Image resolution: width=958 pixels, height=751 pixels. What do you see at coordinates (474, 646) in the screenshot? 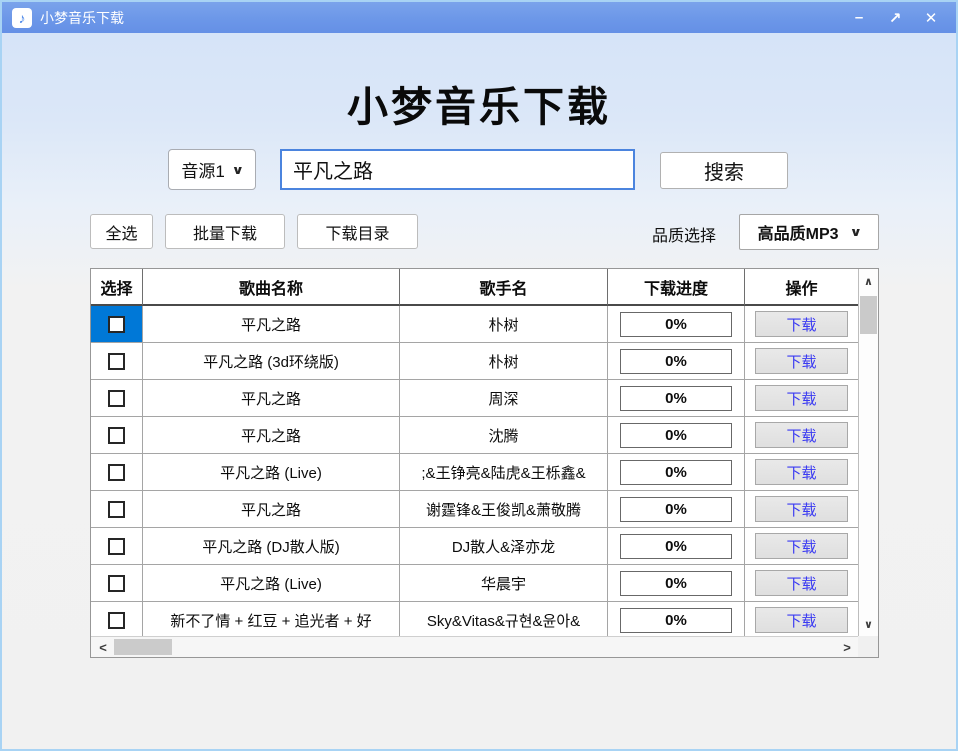
I see `horizontal-scrollbar: < >` at bounding box center [474, 646].